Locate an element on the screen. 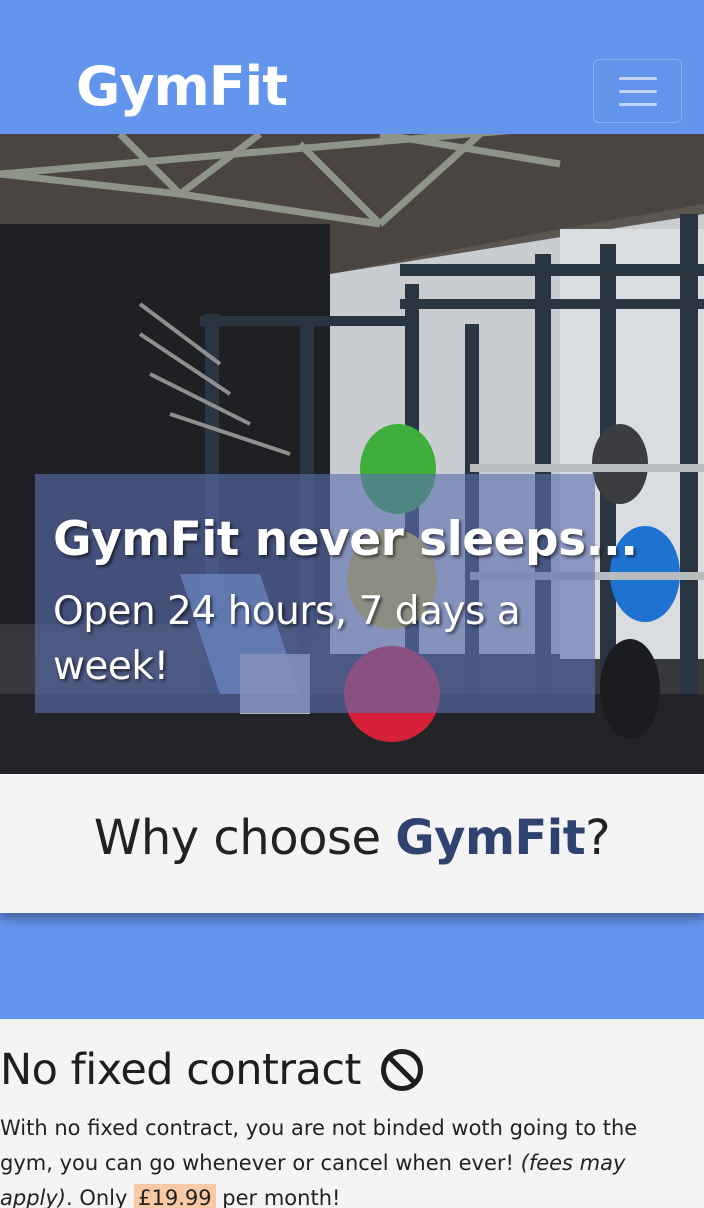 This screenshot has height=1208, width=704. menu-toggle-button is located at coordinates (637, 91).